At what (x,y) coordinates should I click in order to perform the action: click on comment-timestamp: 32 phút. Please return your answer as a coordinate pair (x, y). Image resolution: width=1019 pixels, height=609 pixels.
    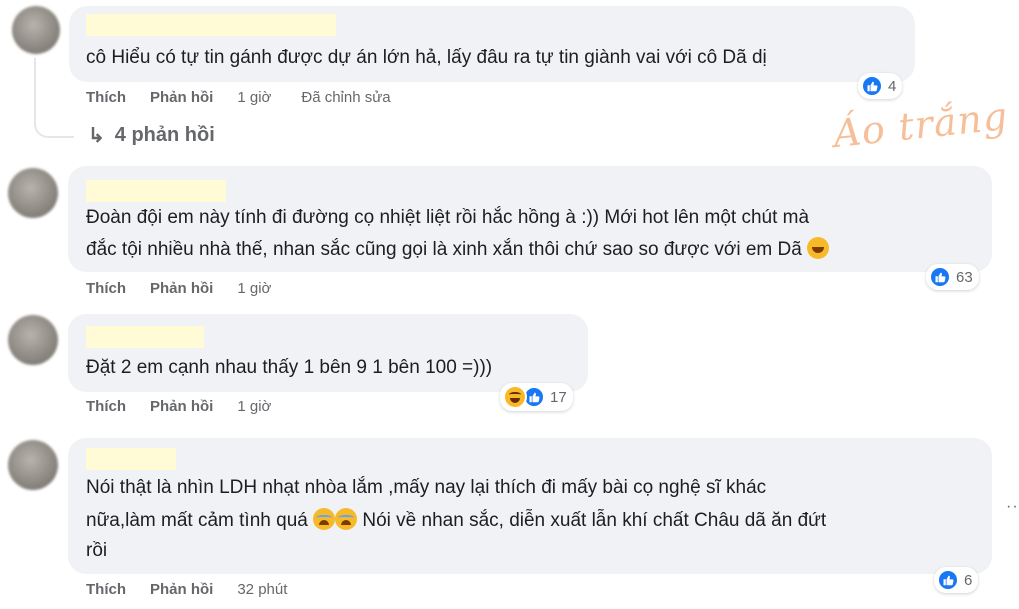
    Looking at the image, I should click on (262, 589).